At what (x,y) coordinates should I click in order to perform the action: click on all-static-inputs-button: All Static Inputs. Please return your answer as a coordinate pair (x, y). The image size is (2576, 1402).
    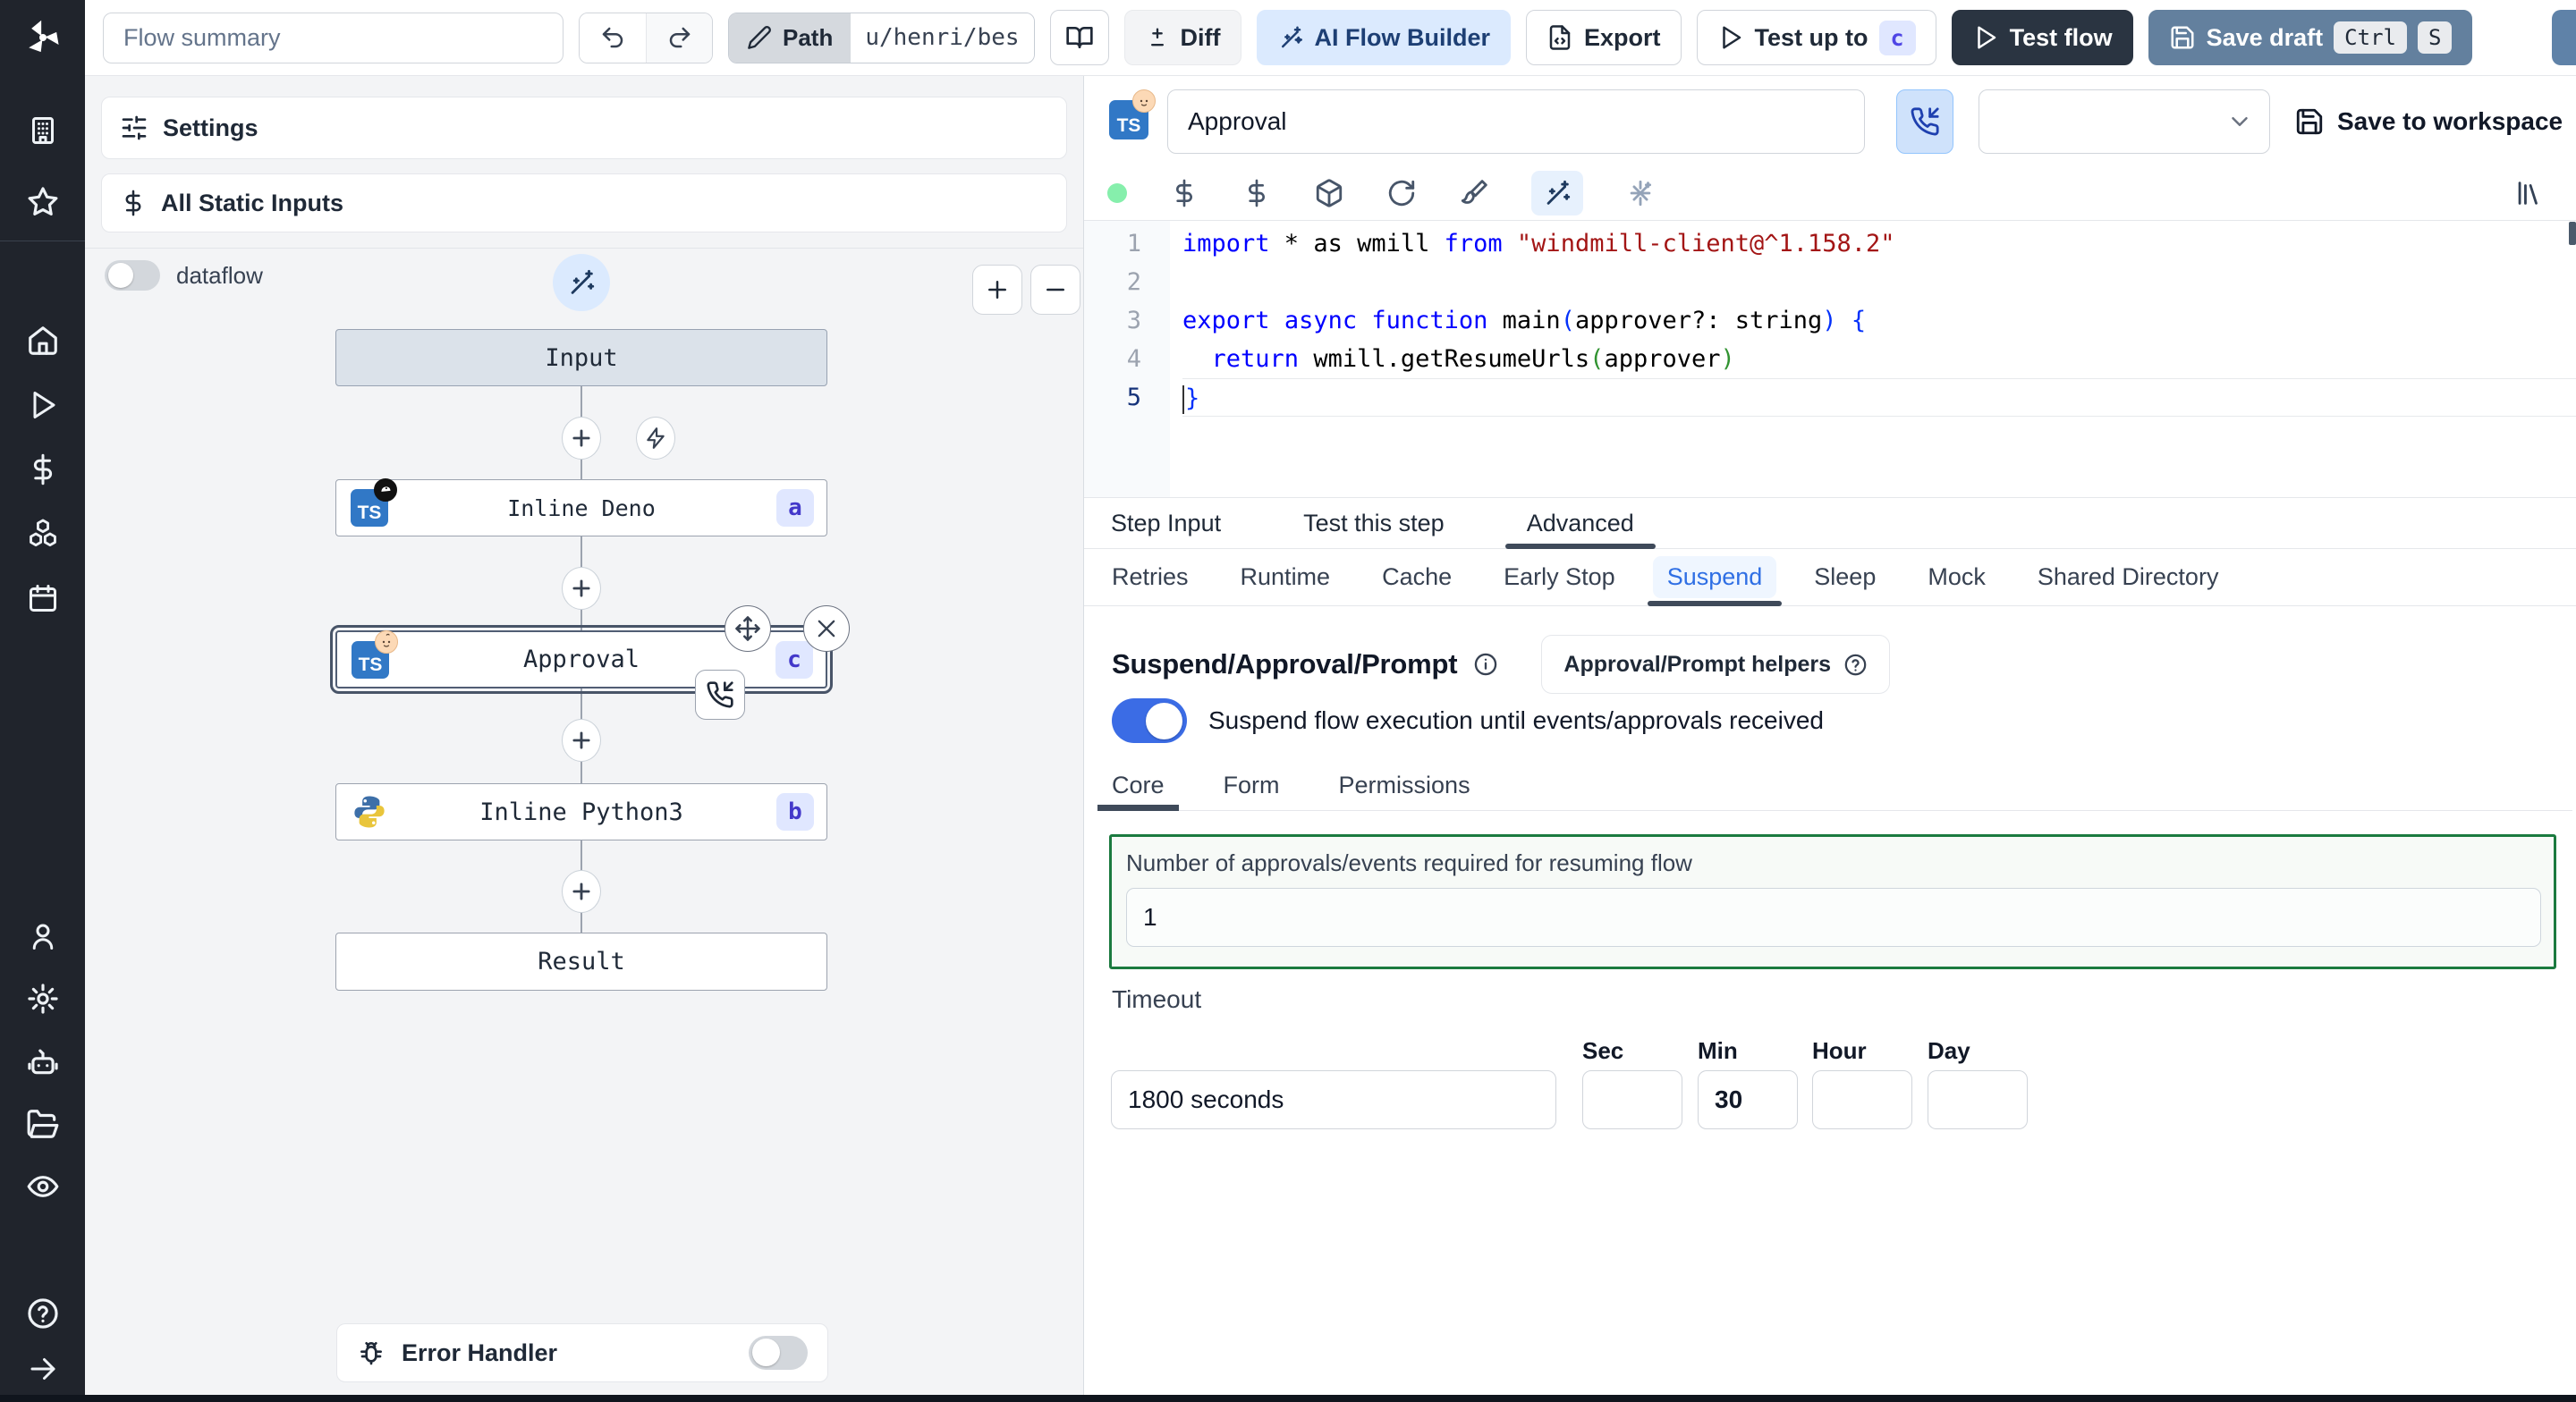
    Looking at the image, I should click on (584, 202).